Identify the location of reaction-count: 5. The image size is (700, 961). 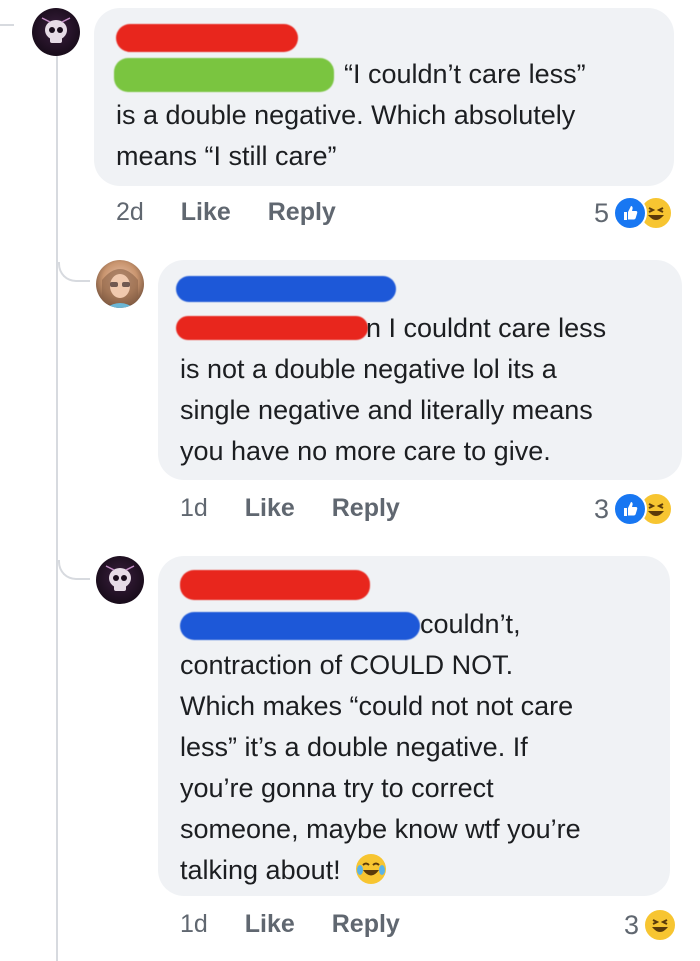
(602, 212).